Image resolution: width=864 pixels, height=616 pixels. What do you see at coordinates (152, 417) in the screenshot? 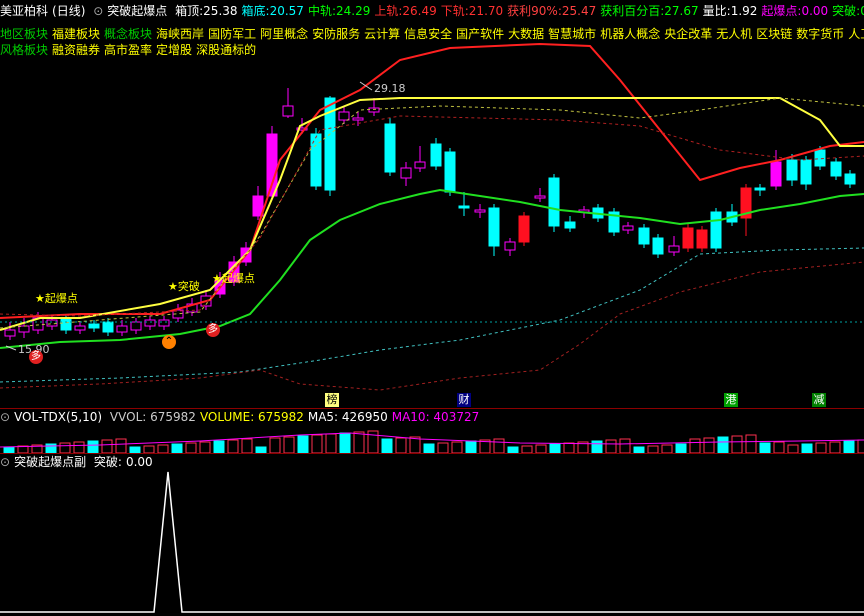
I see `volume-field: VVOL: 675982` at bounding box center [152, 417].